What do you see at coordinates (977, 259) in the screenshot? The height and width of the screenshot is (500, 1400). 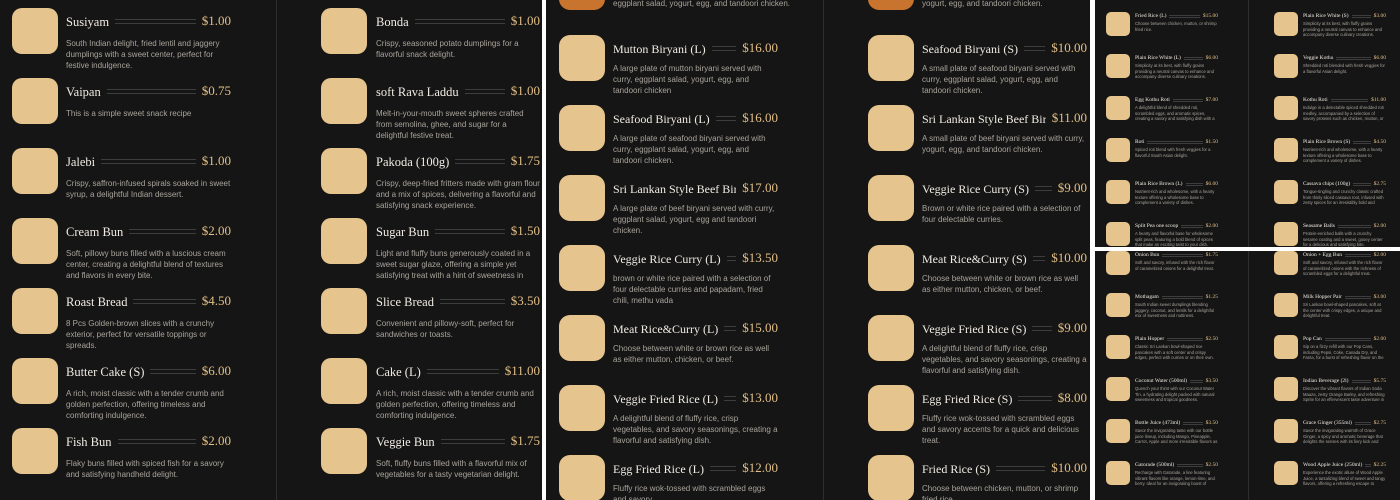 I see `item-name: Meat Rice&Curry (S)` at bounding box center [977, 259].